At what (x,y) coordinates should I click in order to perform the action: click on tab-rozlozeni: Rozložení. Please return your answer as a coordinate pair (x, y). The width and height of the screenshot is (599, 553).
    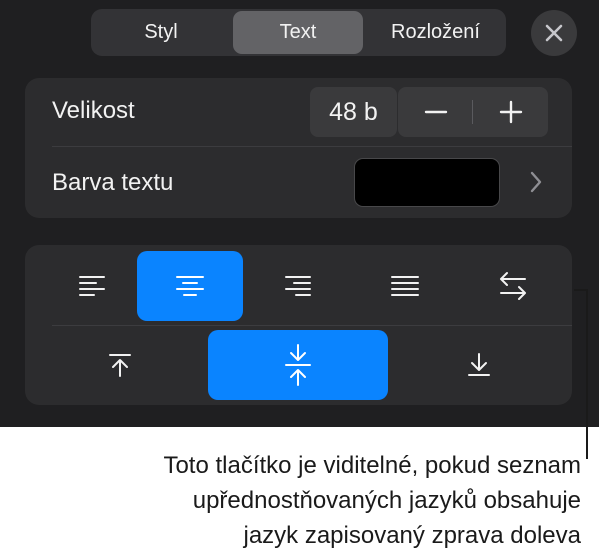
    Looking at the image, I should click on (435, 32).